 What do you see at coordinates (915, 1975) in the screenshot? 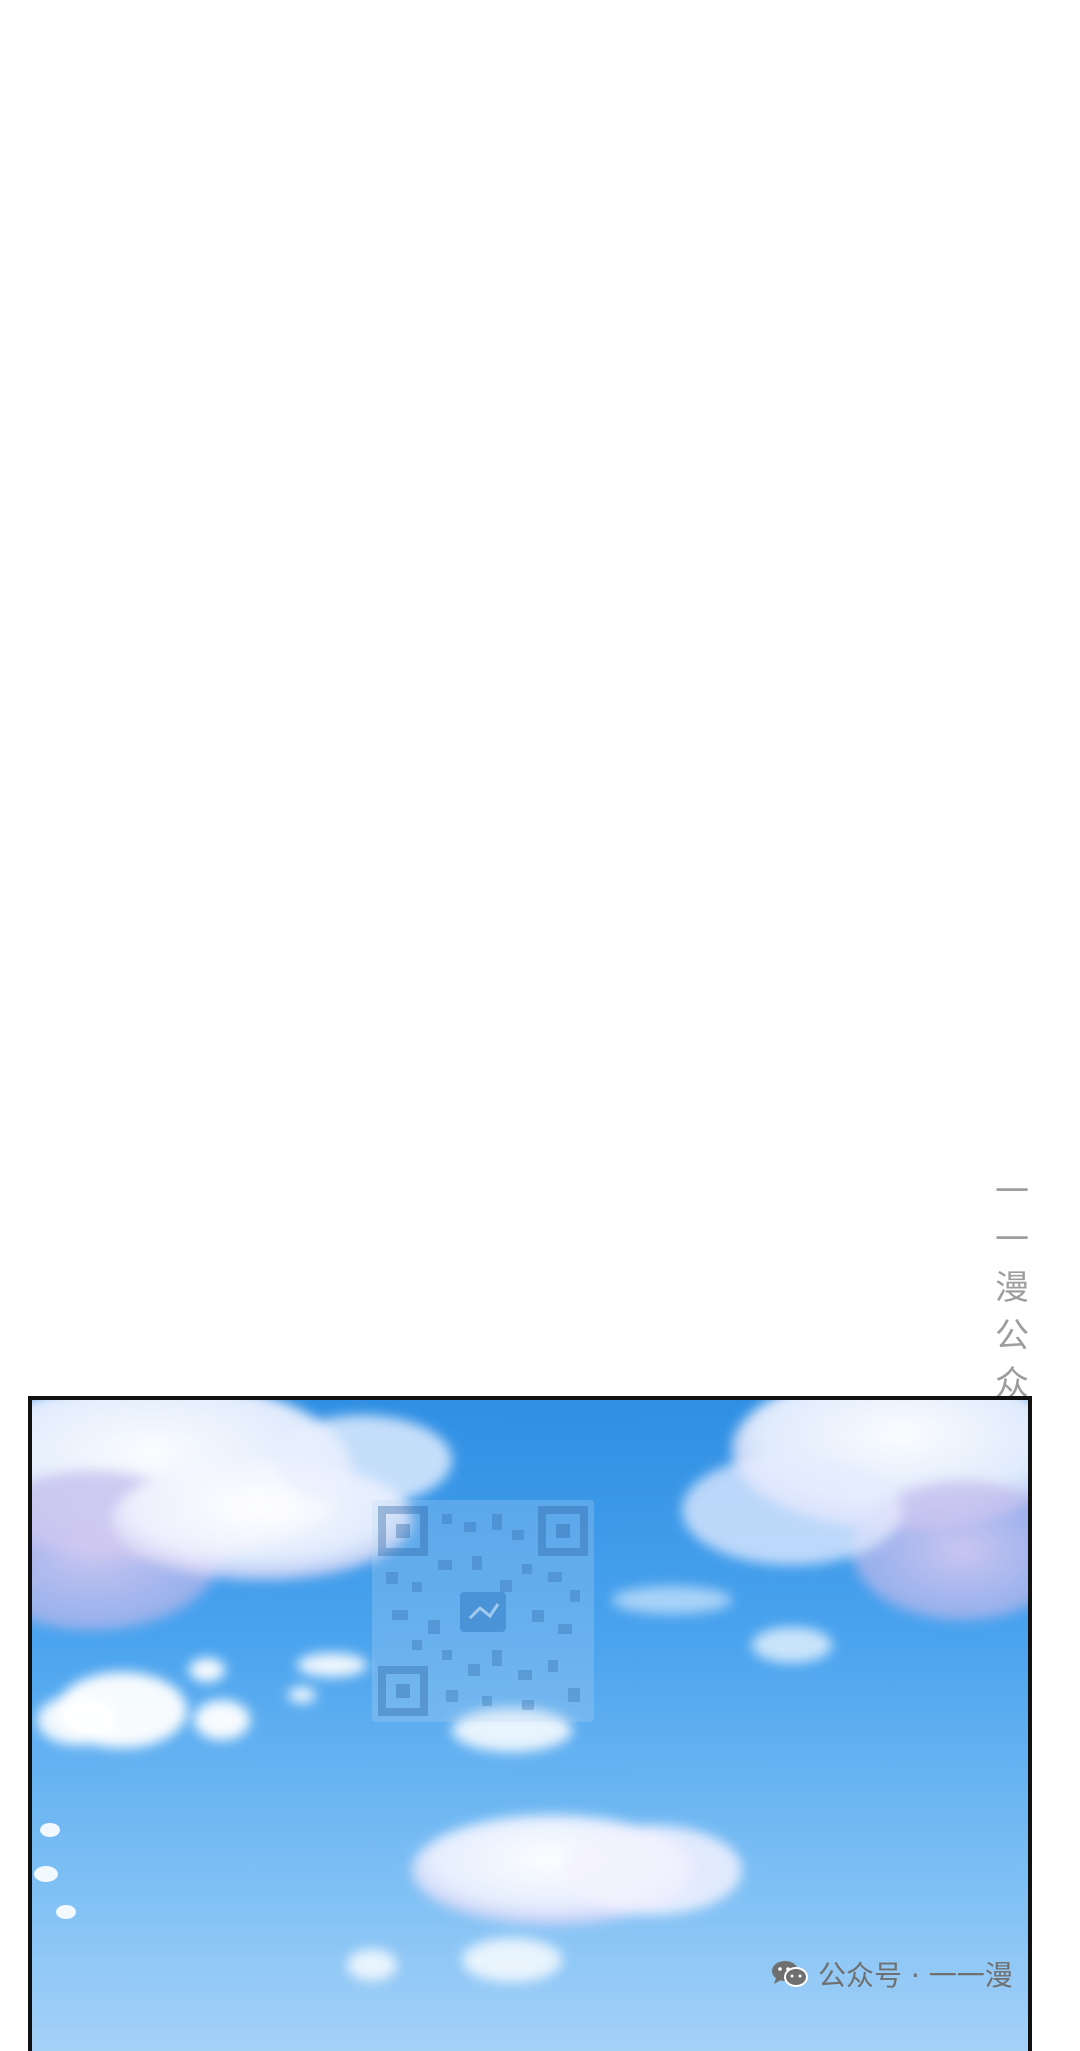
I see `account-watermark-text: 公众号 · 一一漫` at bounding box center [915, 1975].